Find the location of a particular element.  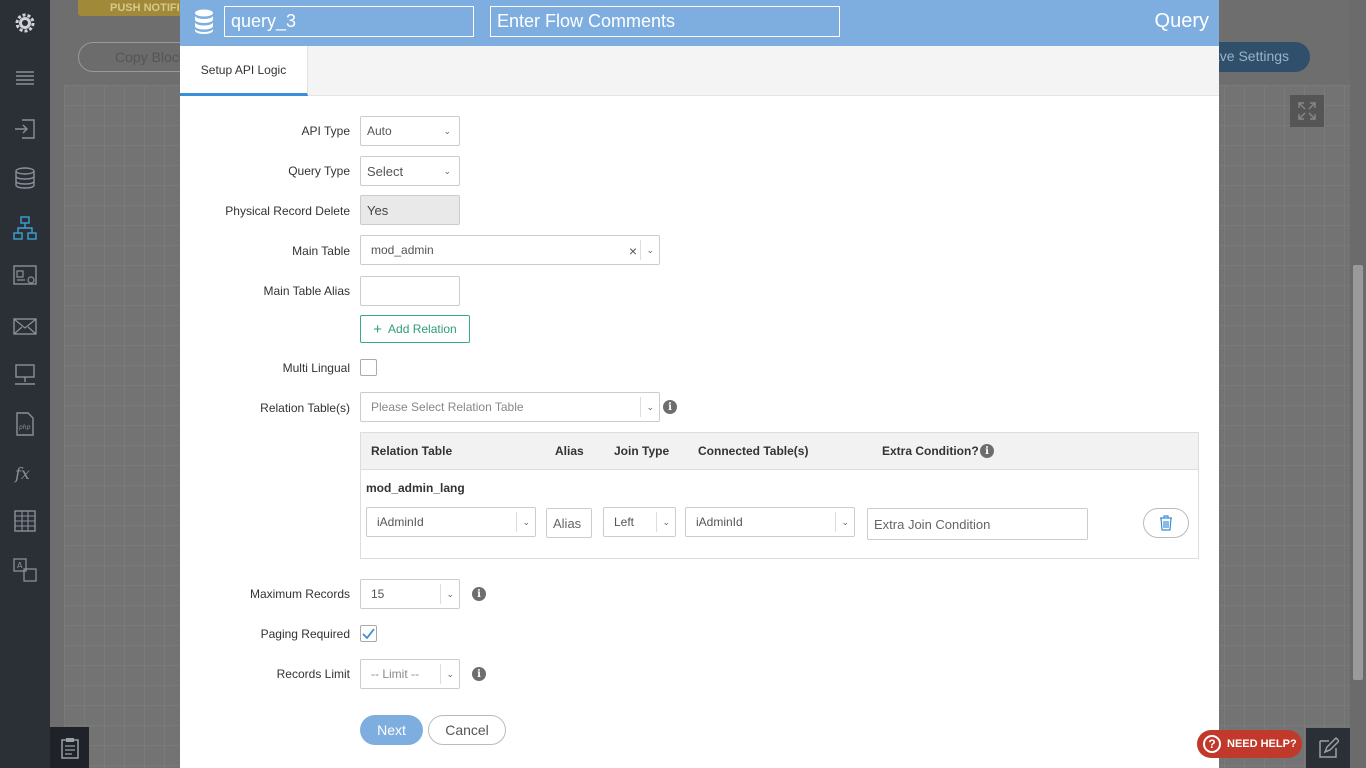

tab-bar: Setup API Logic is located at coordinates (699, 71).